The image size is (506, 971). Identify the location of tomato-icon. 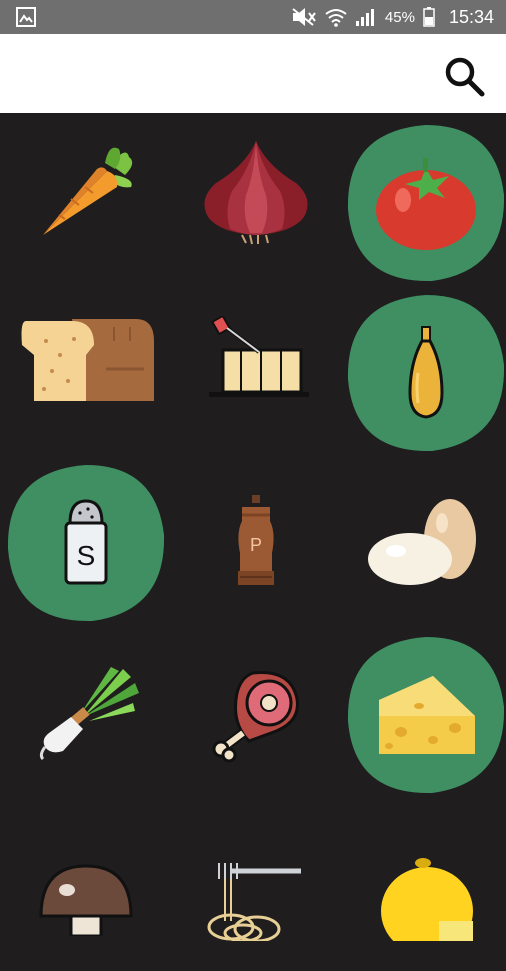
(426, 204).